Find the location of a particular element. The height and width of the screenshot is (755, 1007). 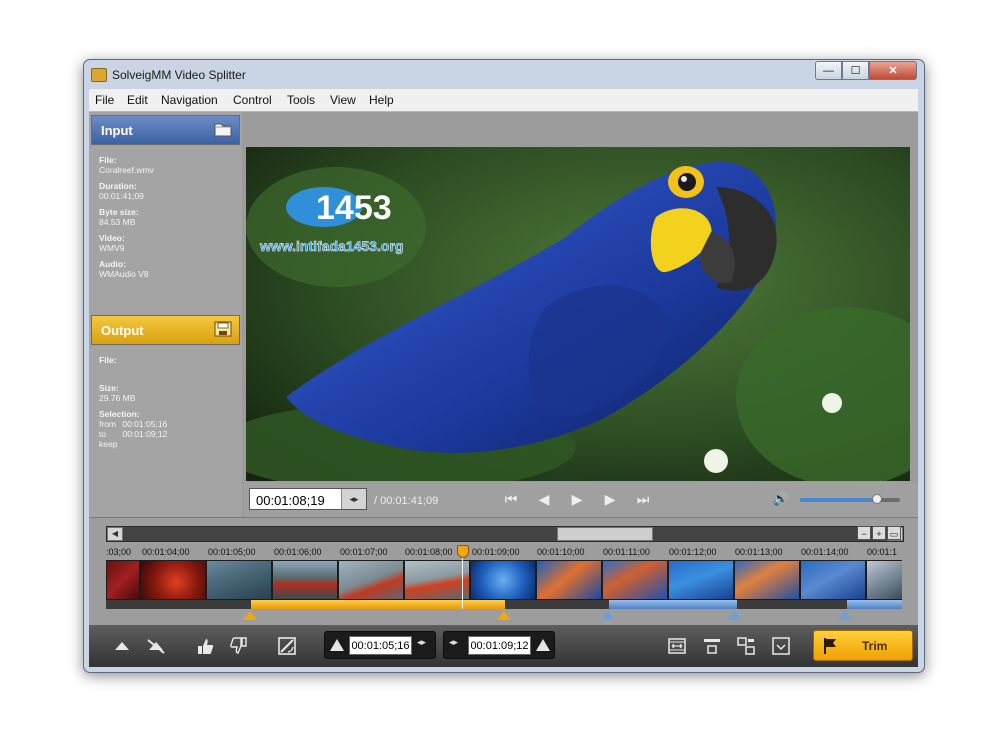

start-marker-icon is located at coordinates (337, 645).